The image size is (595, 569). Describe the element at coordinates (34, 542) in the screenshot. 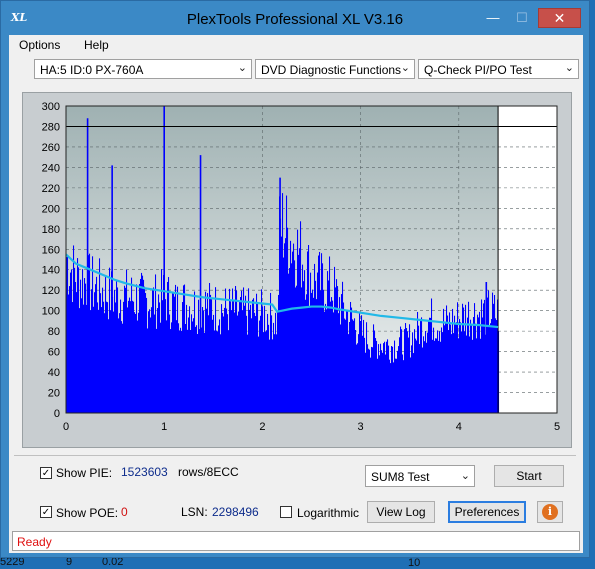

I see `status-text: Ready` at that location.